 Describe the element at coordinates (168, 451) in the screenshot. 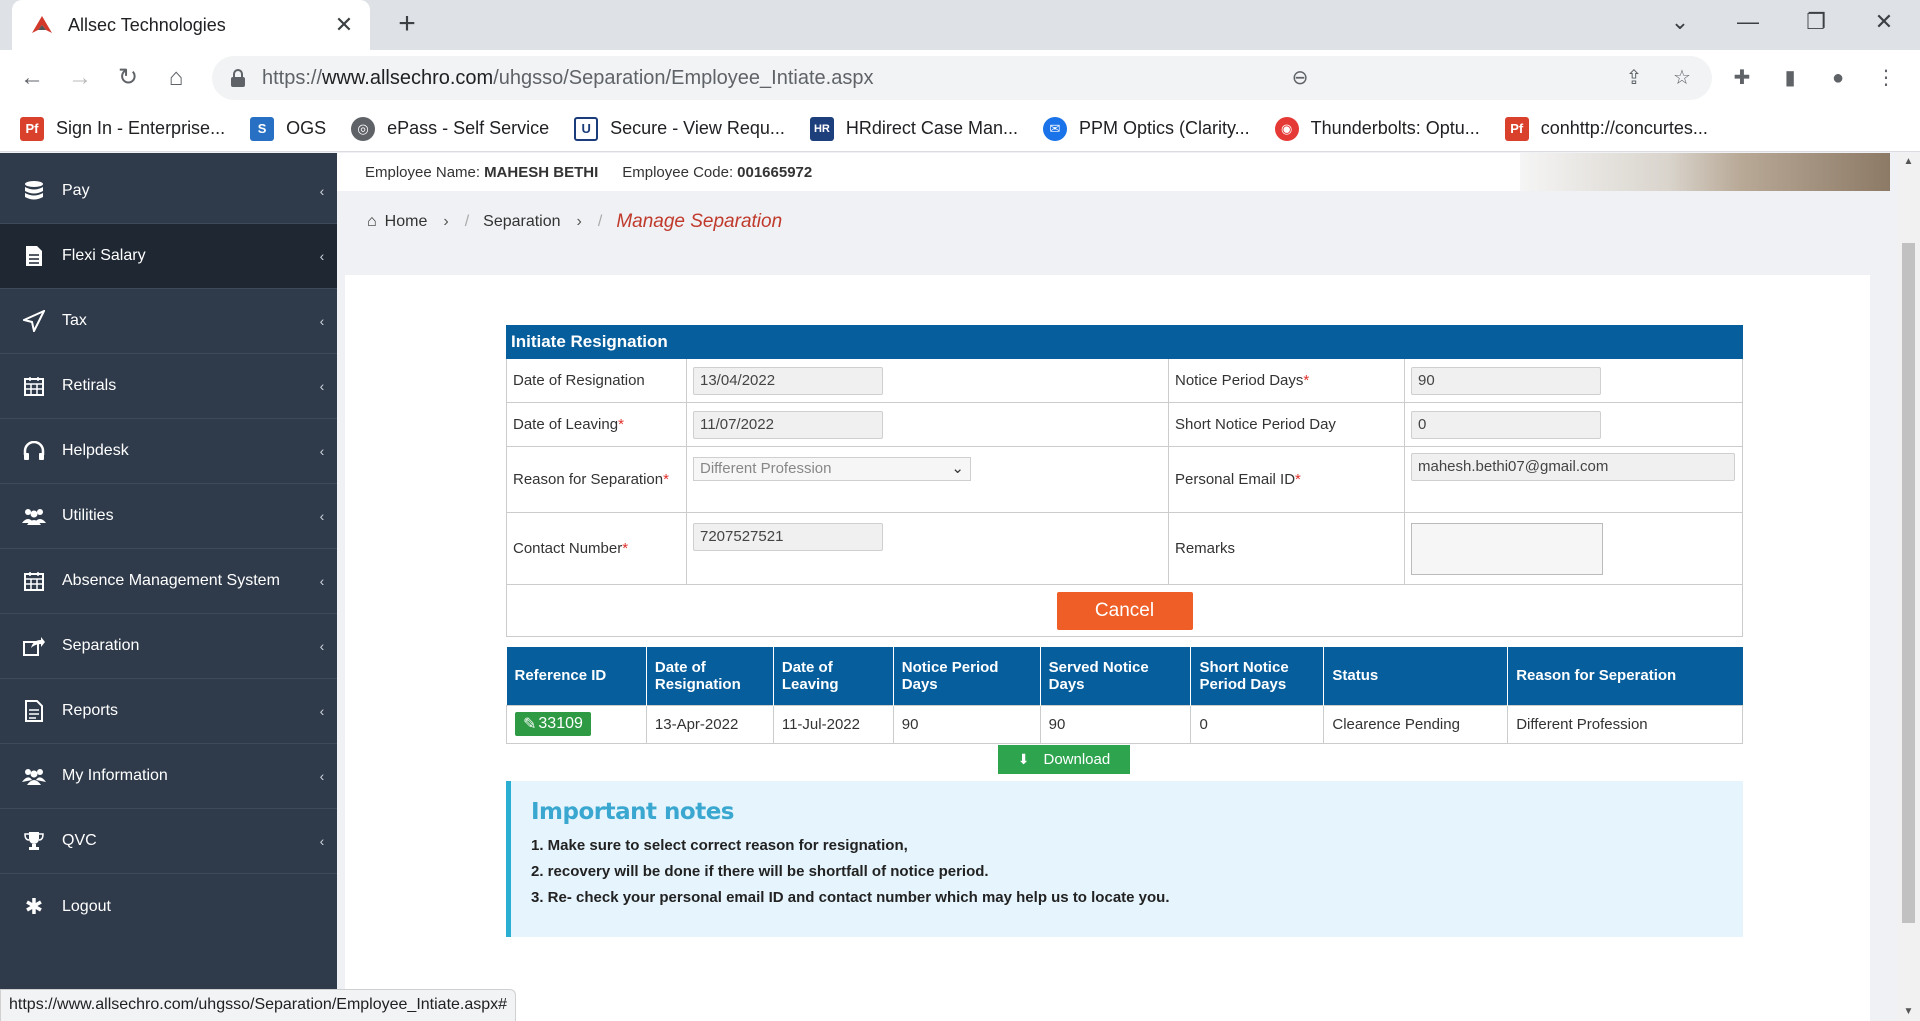

I see `sidebar-item-helpdesk: Helpdesk ‹` at that location.